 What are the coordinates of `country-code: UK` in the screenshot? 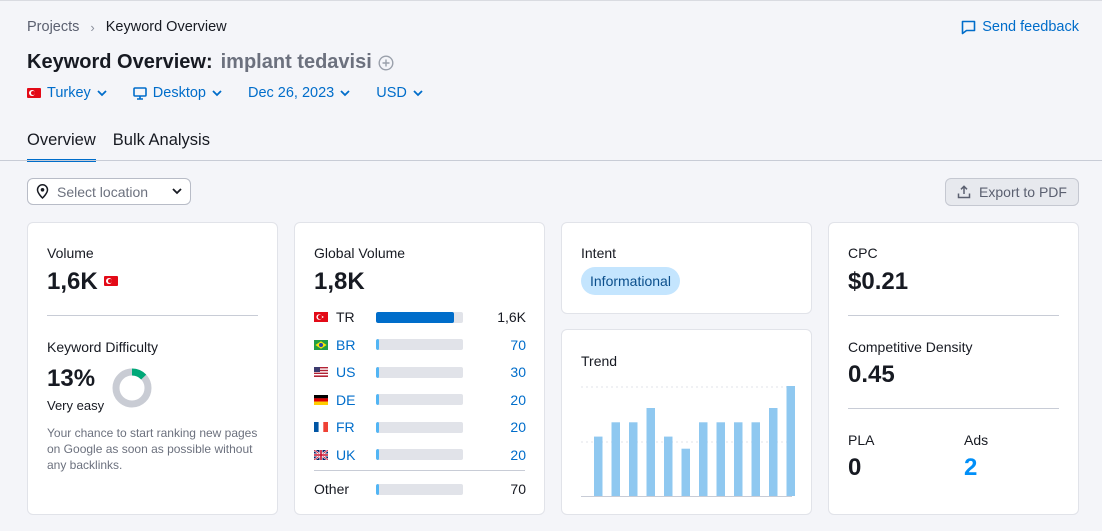 It's located at (356, 455).